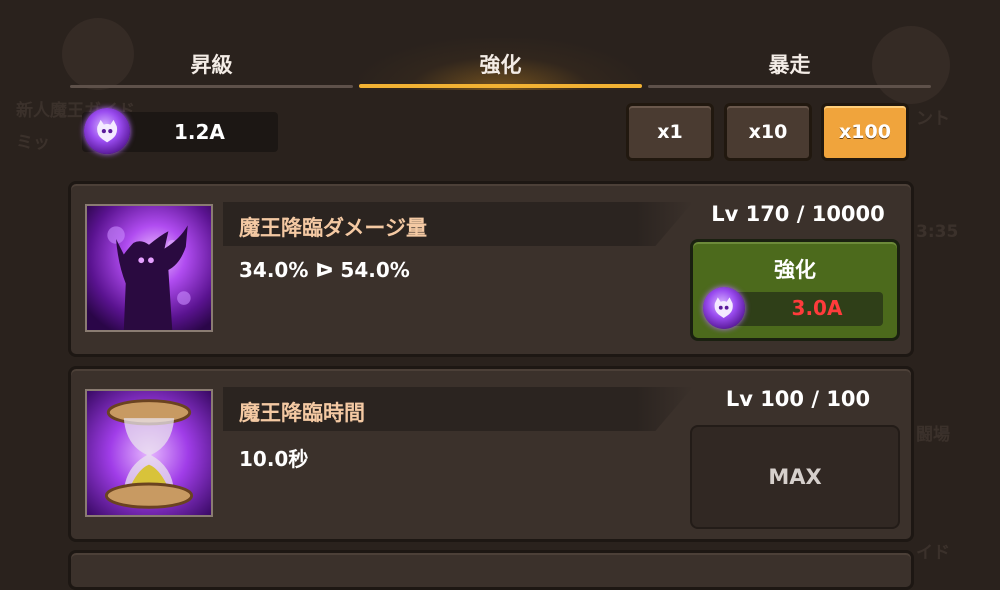 This screenshot has height=590, width=1000. Describe the element at coordinates (302, 413) in the screenshot. I see `skill-title: 魔王降臨時間` at that location.